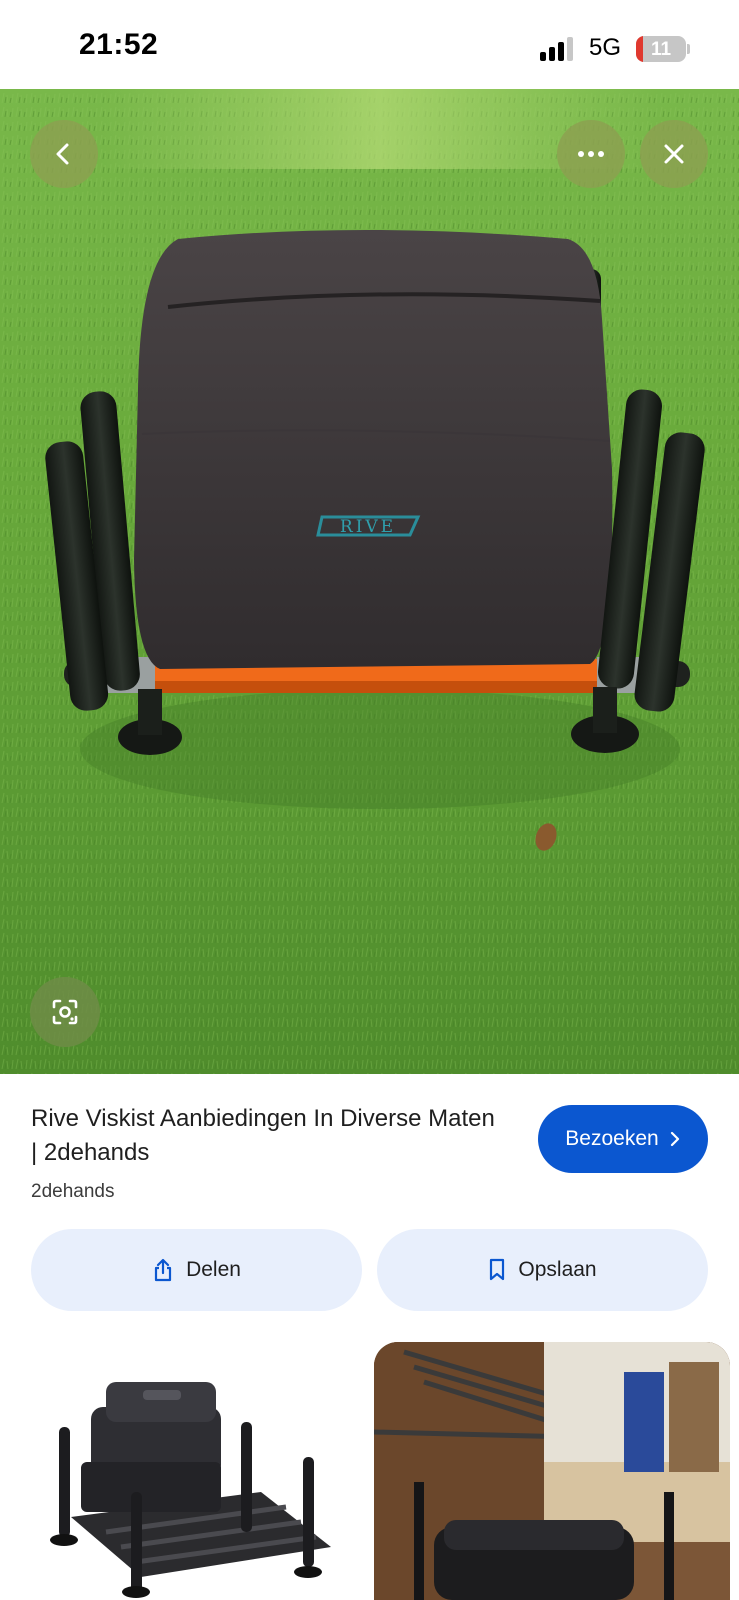  I want to click on status-bar: 21:52 5G 11, so click(369, 44).